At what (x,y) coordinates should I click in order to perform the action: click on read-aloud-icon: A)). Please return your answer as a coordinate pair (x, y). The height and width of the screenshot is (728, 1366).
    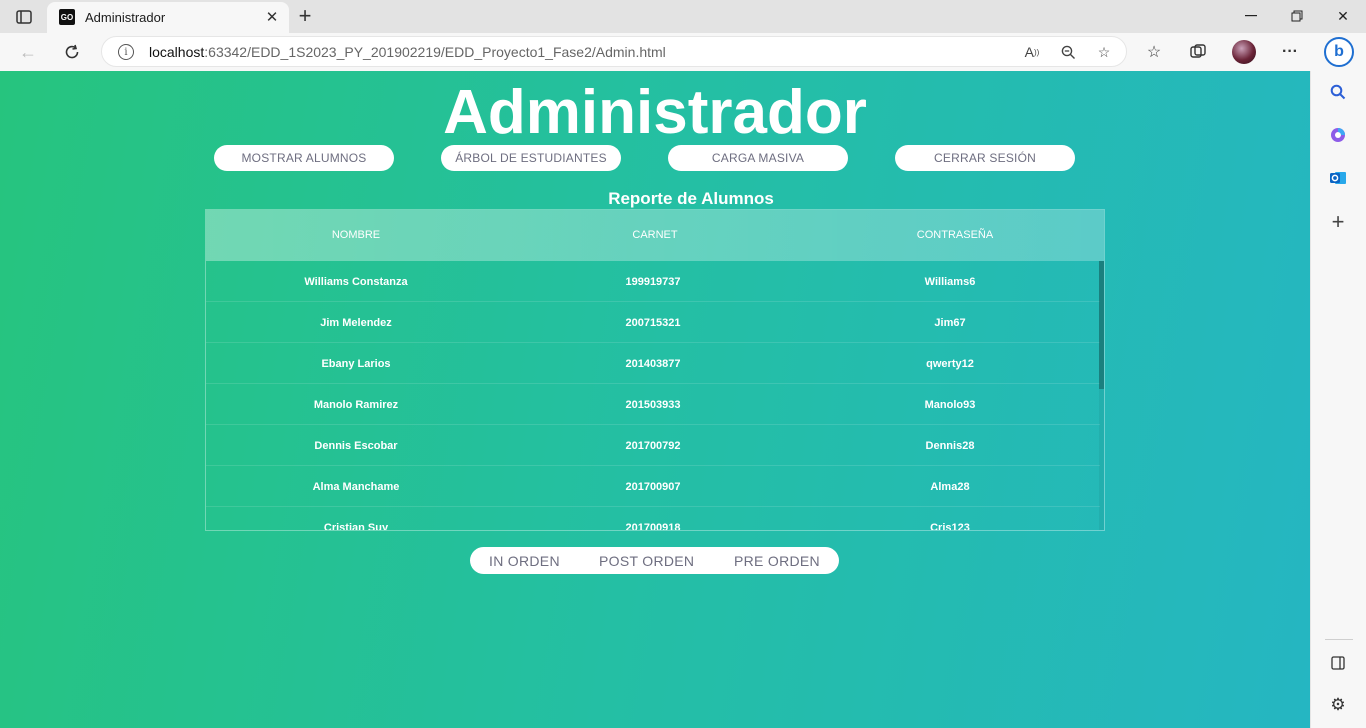
    Looking at the image, I should click on (1032, 52).